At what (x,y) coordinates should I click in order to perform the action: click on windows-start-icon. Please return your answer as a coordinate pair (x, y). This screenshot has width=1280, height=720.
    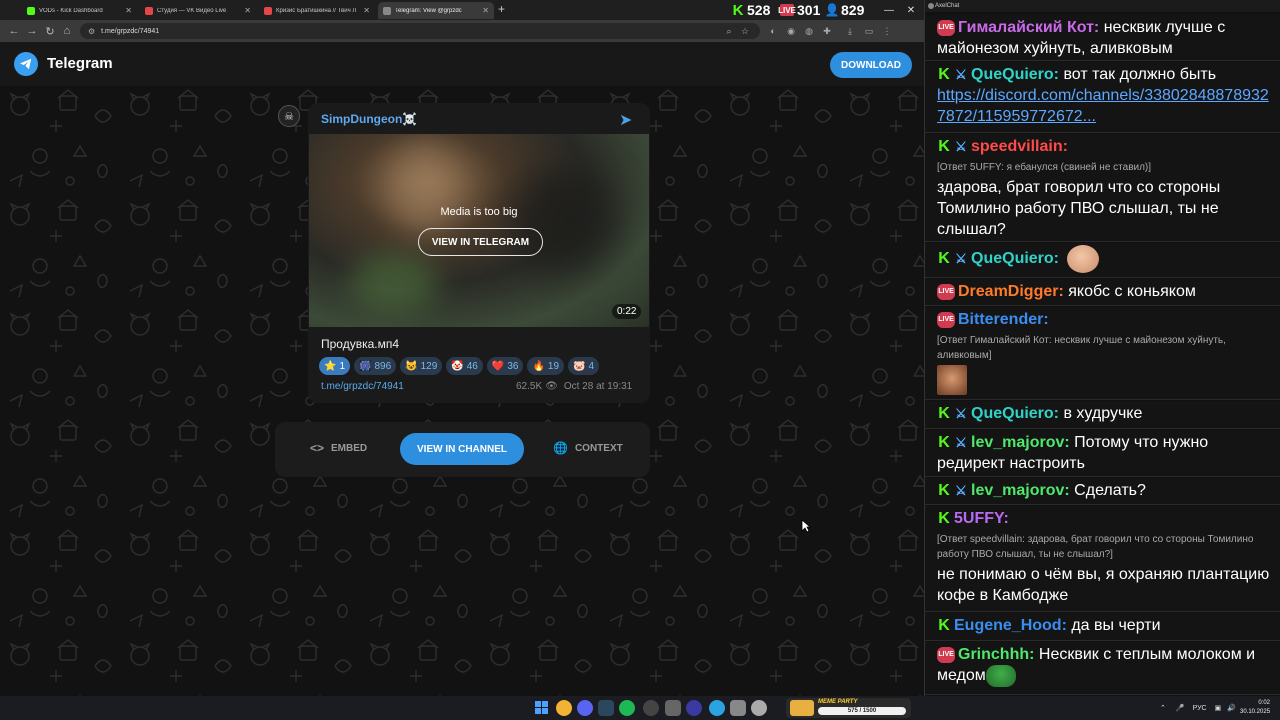
    Looking at the image, I should click on (542, 708).